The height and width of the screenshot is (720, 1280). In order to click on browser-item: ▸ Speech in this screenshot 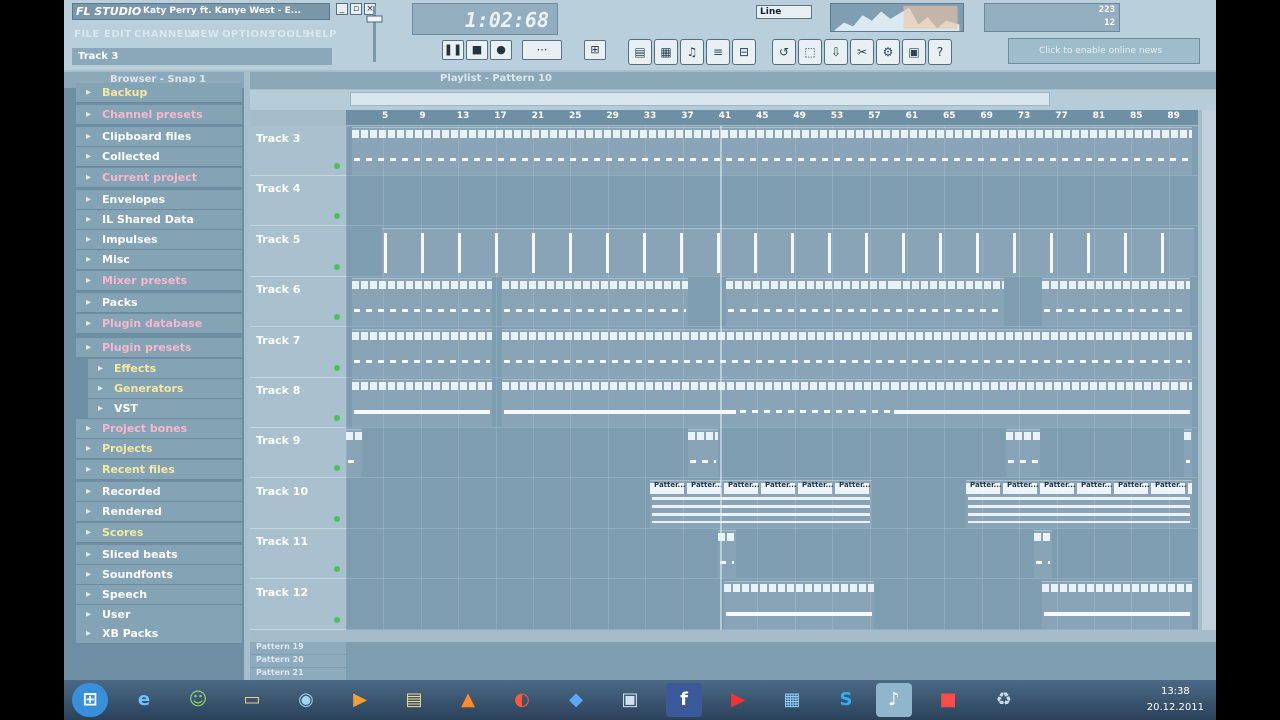, I will do `click(159, 595)`.